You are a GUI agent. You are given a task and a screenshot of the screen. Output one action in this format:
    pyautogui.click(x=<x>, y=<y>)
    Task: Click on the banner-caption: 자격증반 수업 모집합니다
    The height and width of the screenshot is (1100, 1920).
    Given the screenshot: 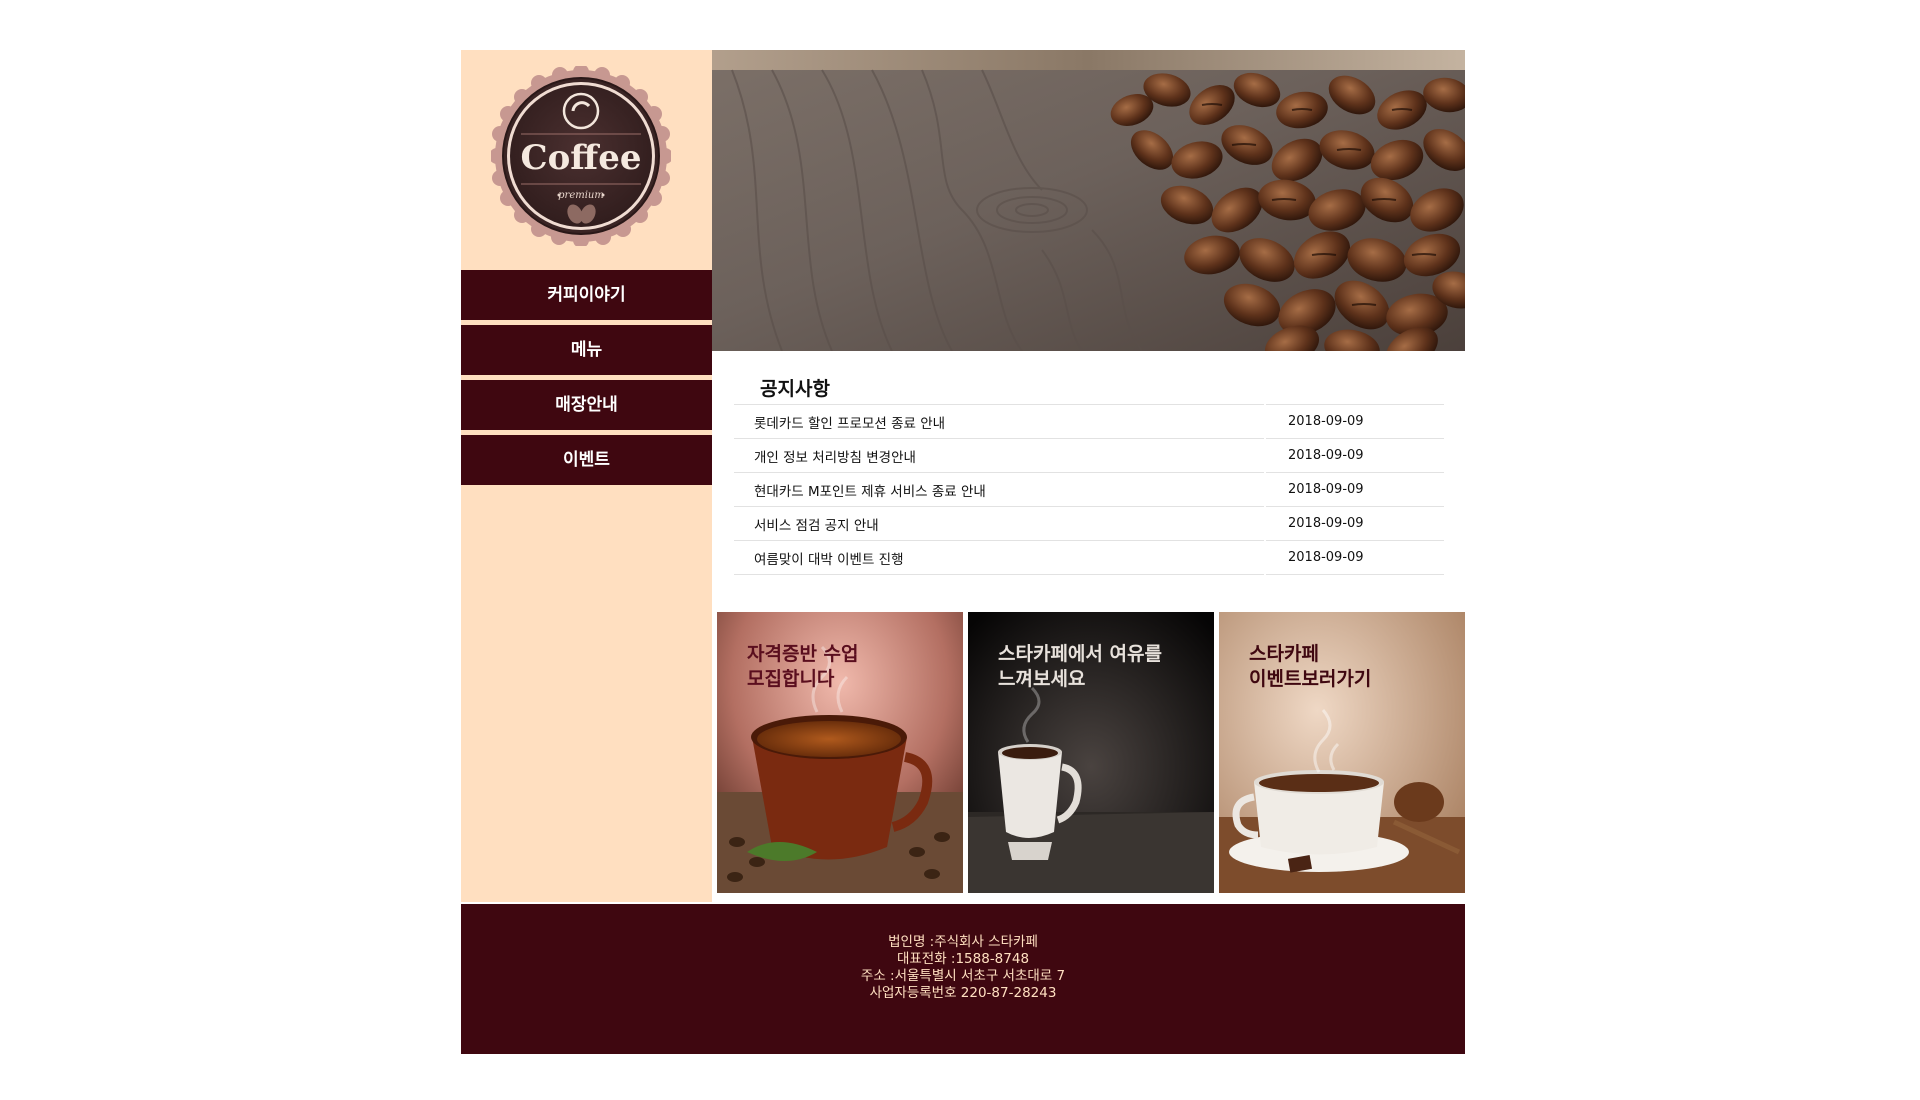 What is the action you would take?
    pyautogui.click(x=803, y=666)
    